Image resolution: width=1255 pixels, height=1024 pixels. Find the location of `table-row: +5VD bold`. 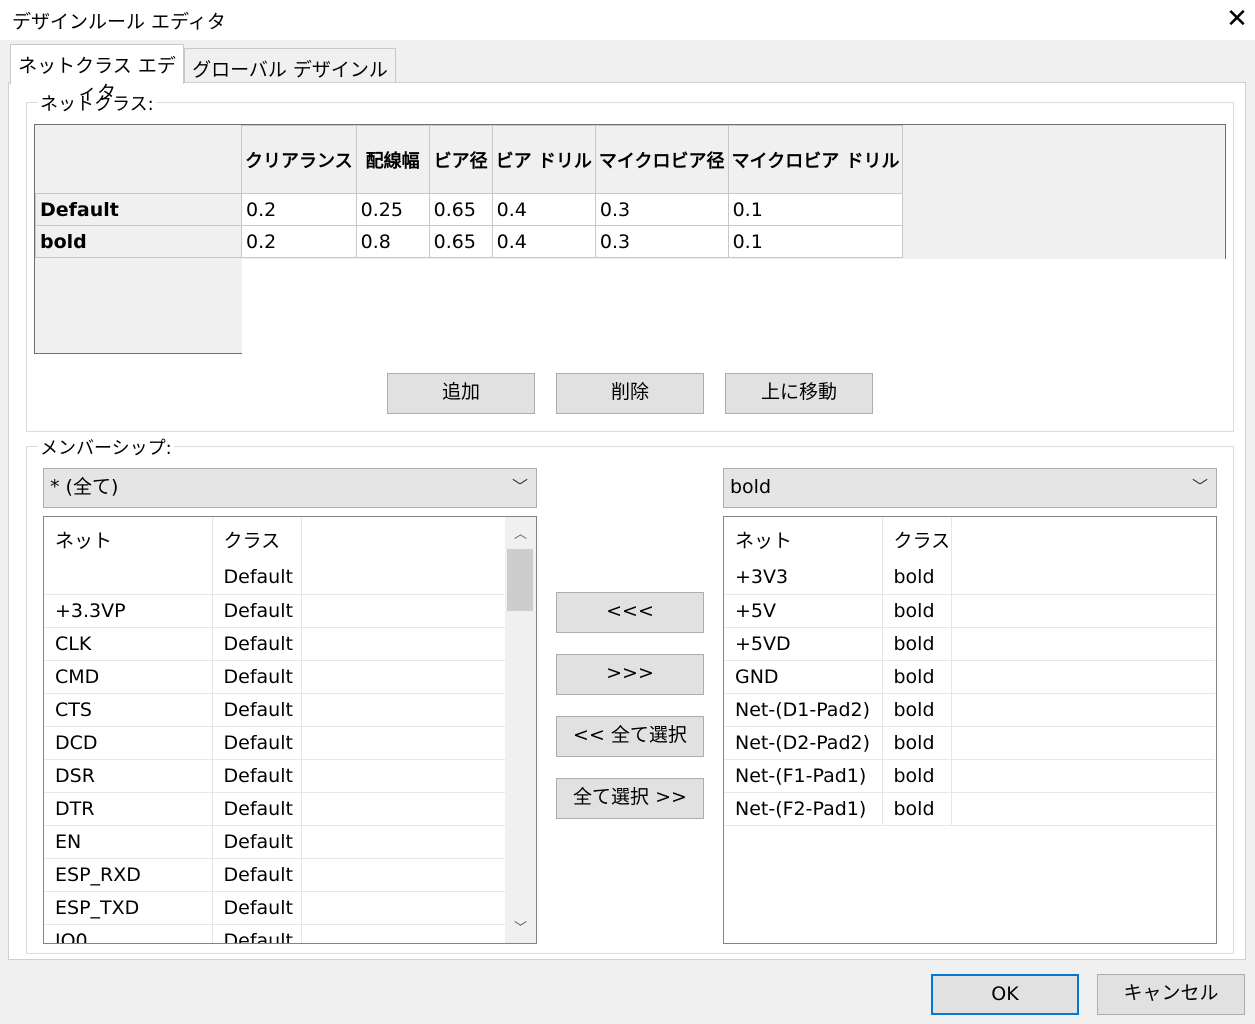

table-row: +5VD bold is located at coordinates (969, 644).